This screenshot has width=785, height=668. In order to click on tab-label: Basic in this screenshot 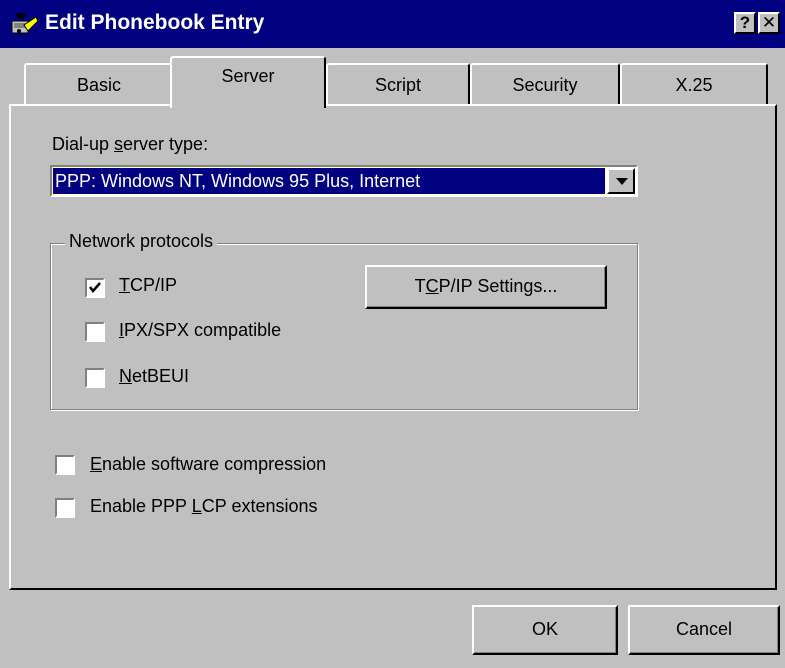, I will do `click(98, 85)`.